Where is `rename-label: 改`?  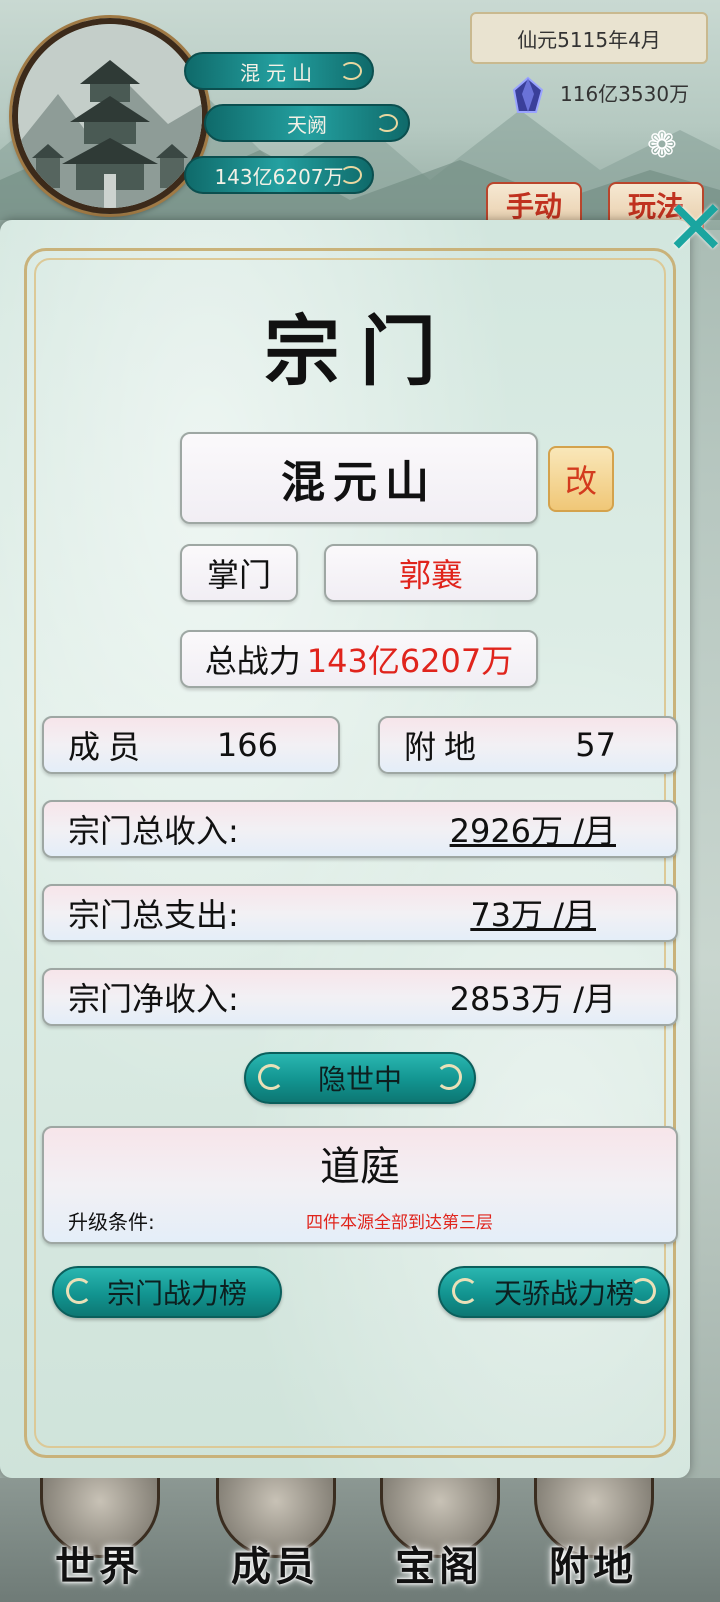
rename-label: 改 is located at coordinates (580, 481).